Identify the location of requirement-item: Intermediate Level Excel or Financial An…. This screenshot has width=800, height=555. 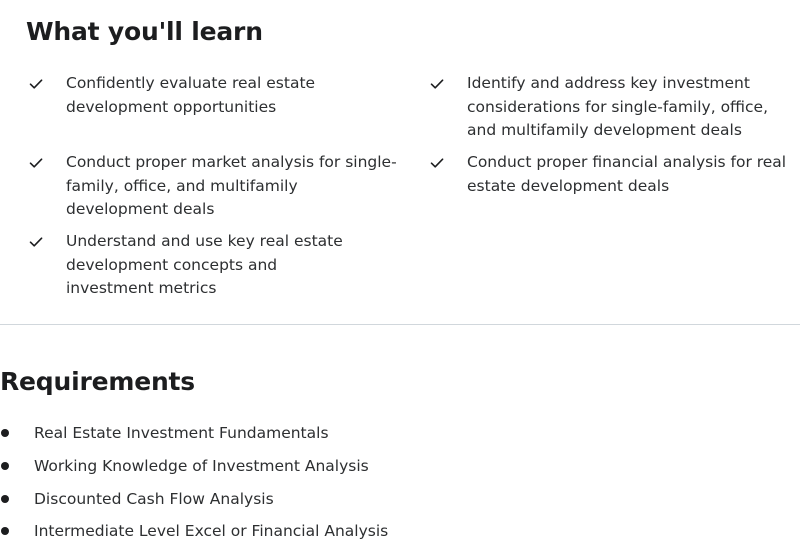
(194, 531).